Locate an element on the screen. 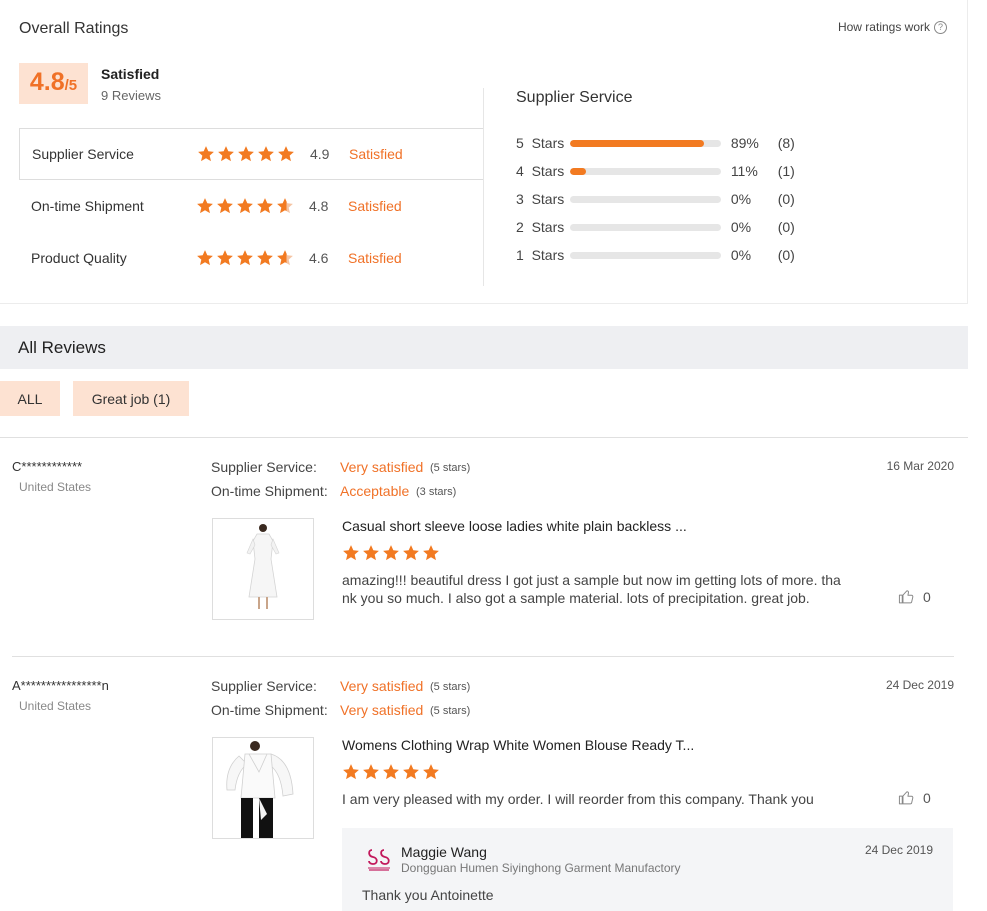  question-icon: ? is located at coordinates (940, 27).